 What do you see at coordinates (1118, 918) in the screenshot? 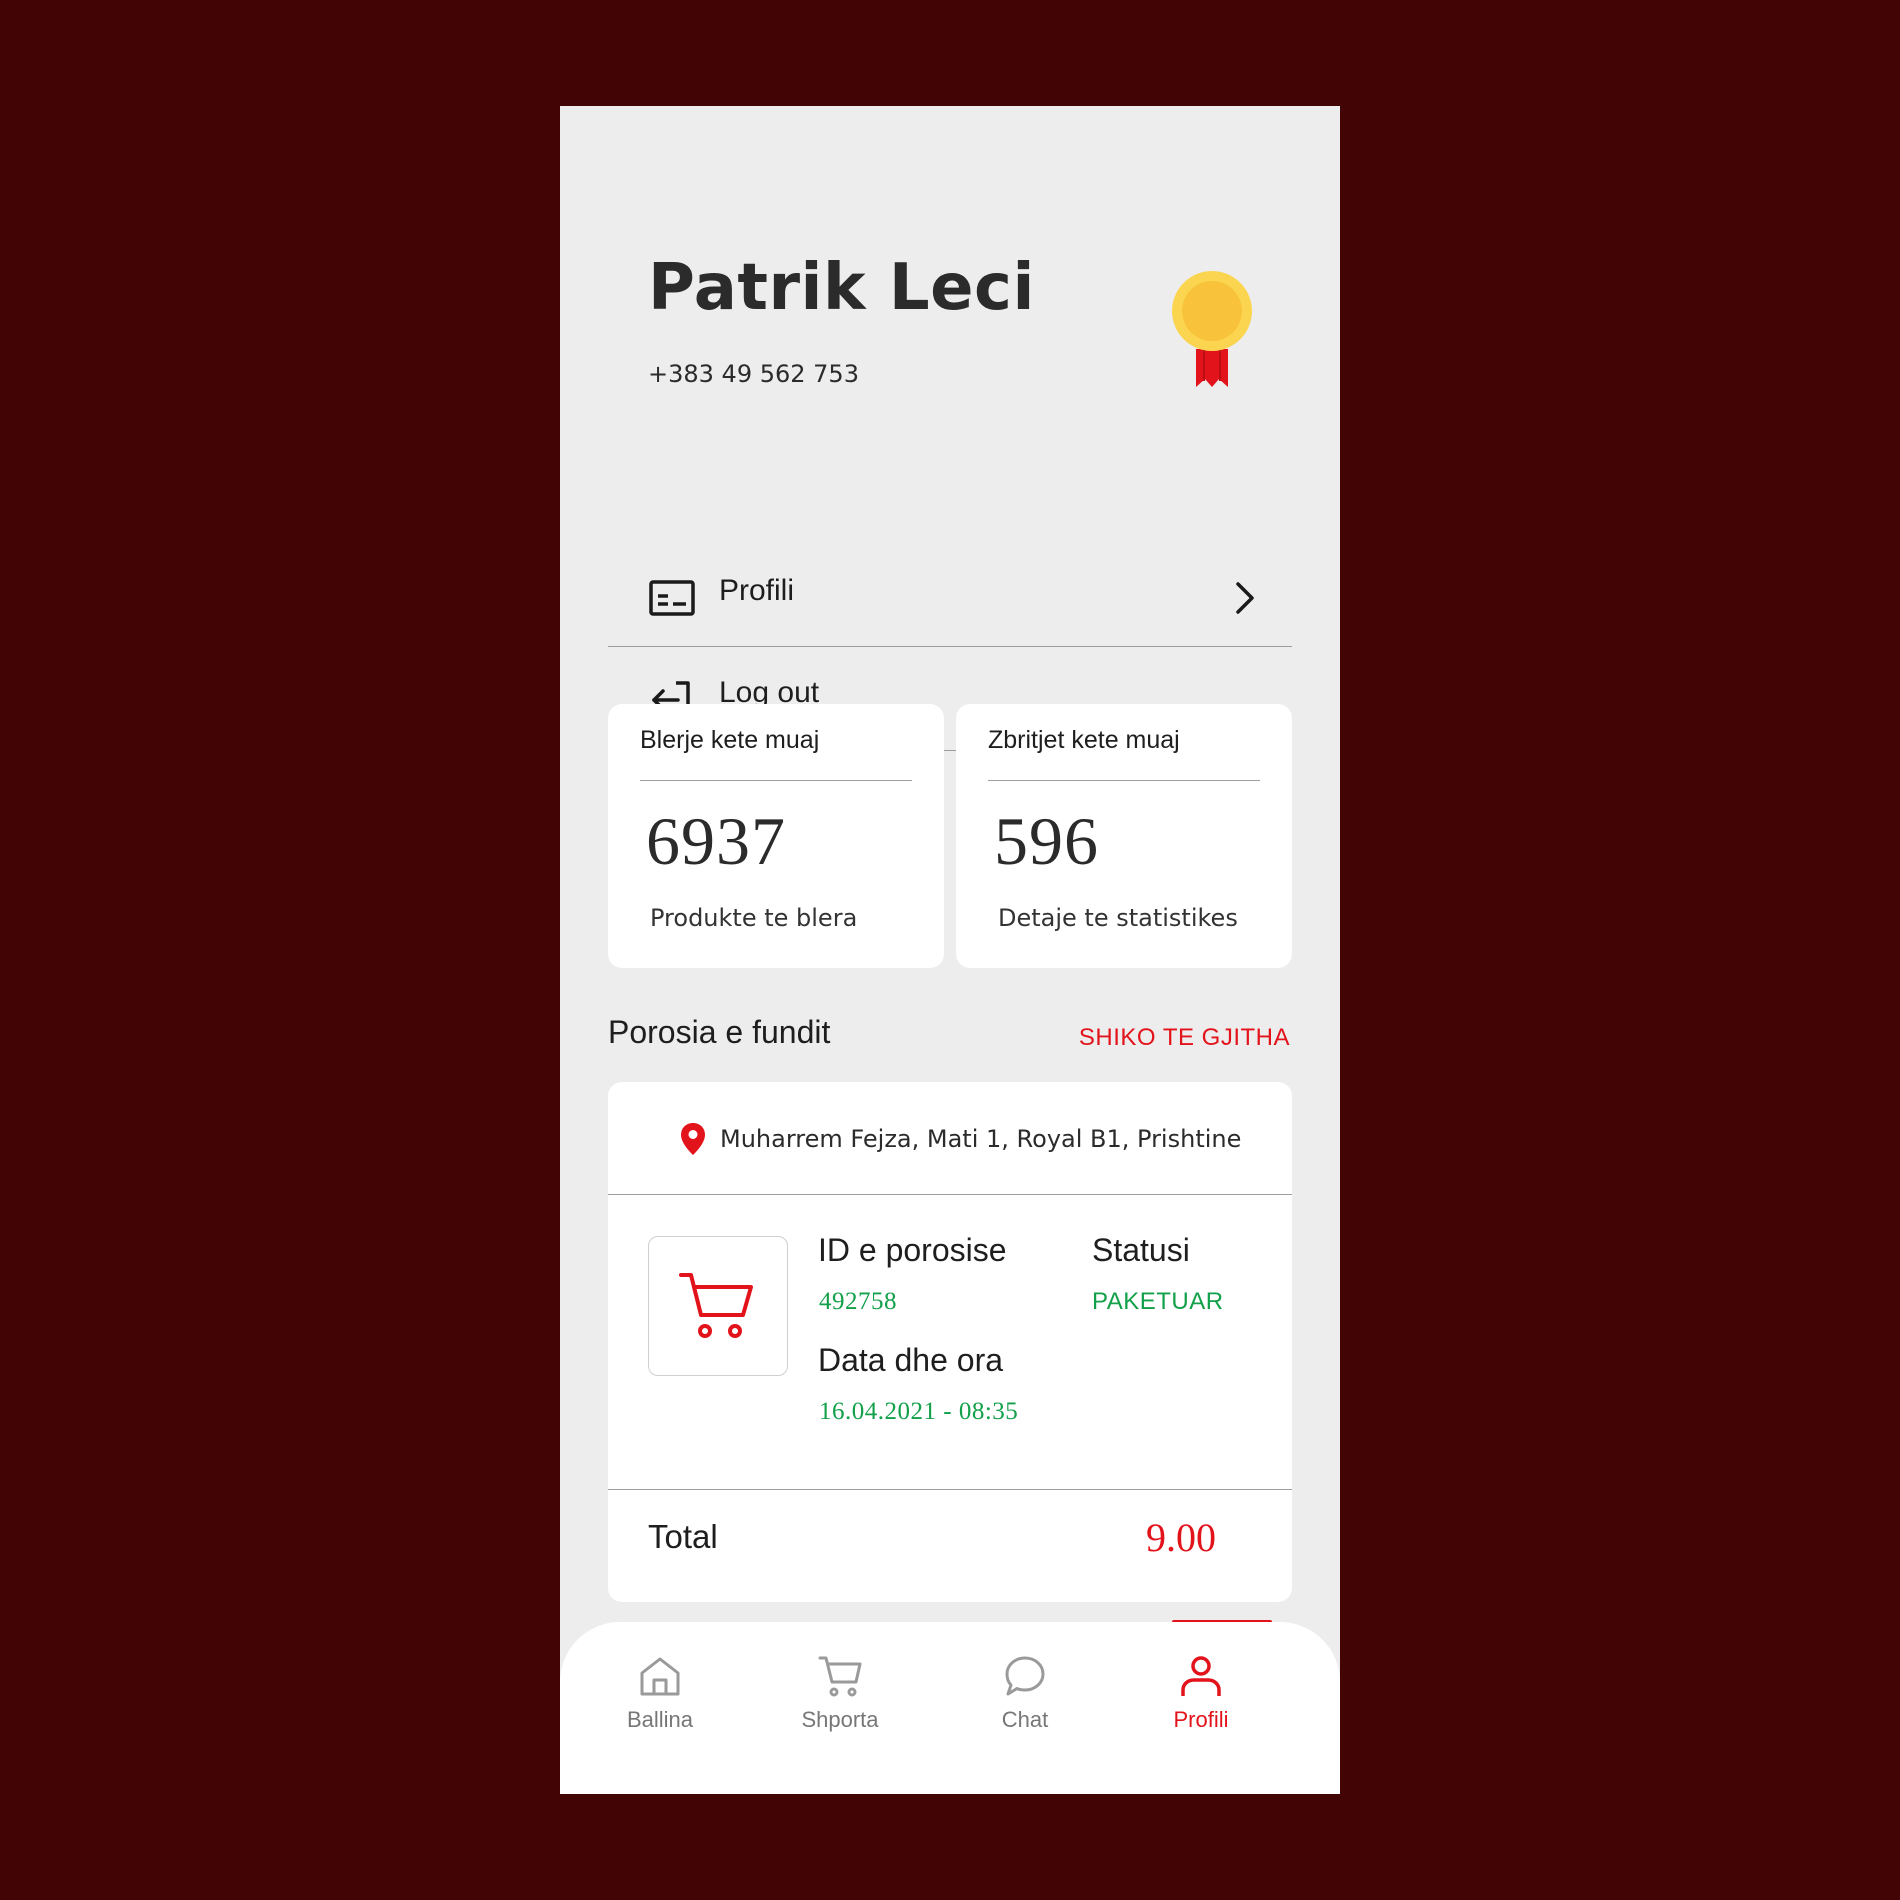
I see `stat-subtitle: Detaje te statistikes` at bounding box center [1118, 918].